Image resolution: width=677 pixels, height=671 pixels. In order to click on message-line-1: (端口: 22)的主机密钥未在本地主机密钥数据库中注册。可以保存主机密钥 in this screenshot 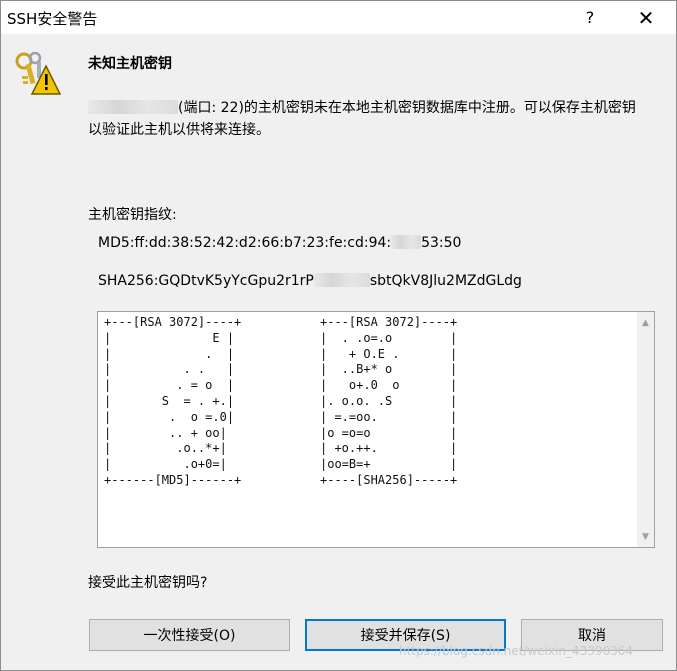, I will do `click(407, 108)`.